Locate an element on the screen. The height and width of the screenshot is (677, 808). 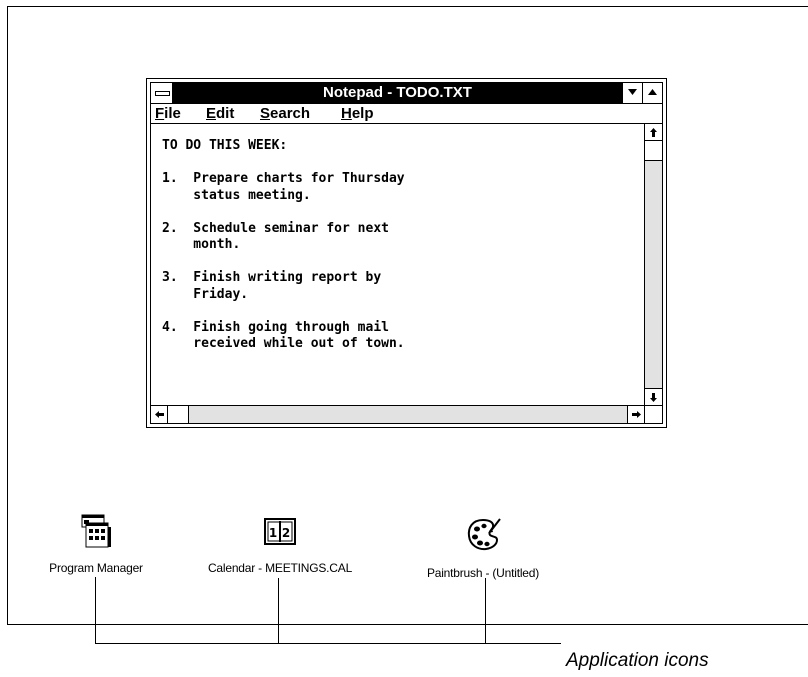
program-manager-icon is located at coordinates (96, 531).